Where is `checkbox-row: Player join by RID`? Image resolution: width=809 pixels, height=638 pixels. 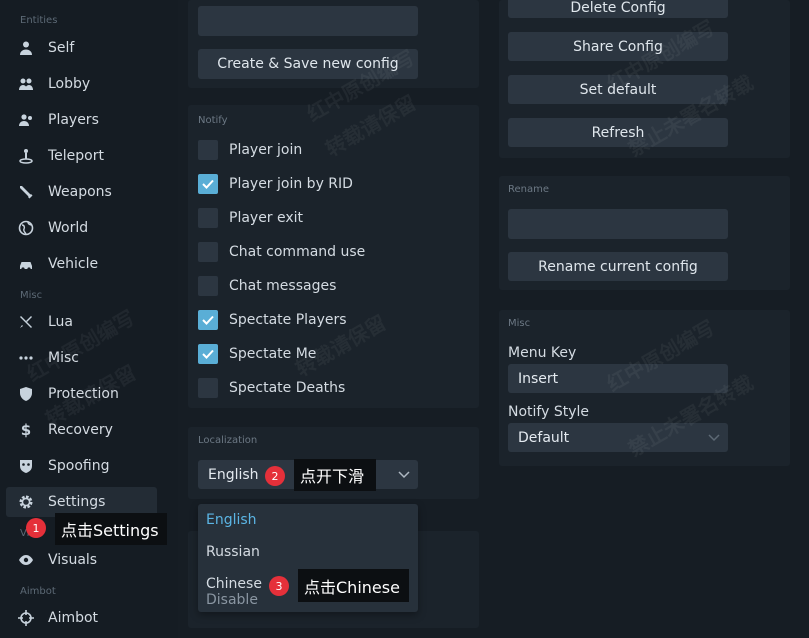 checkbox-row: Player join by RID is located at coordinates (275, 184).